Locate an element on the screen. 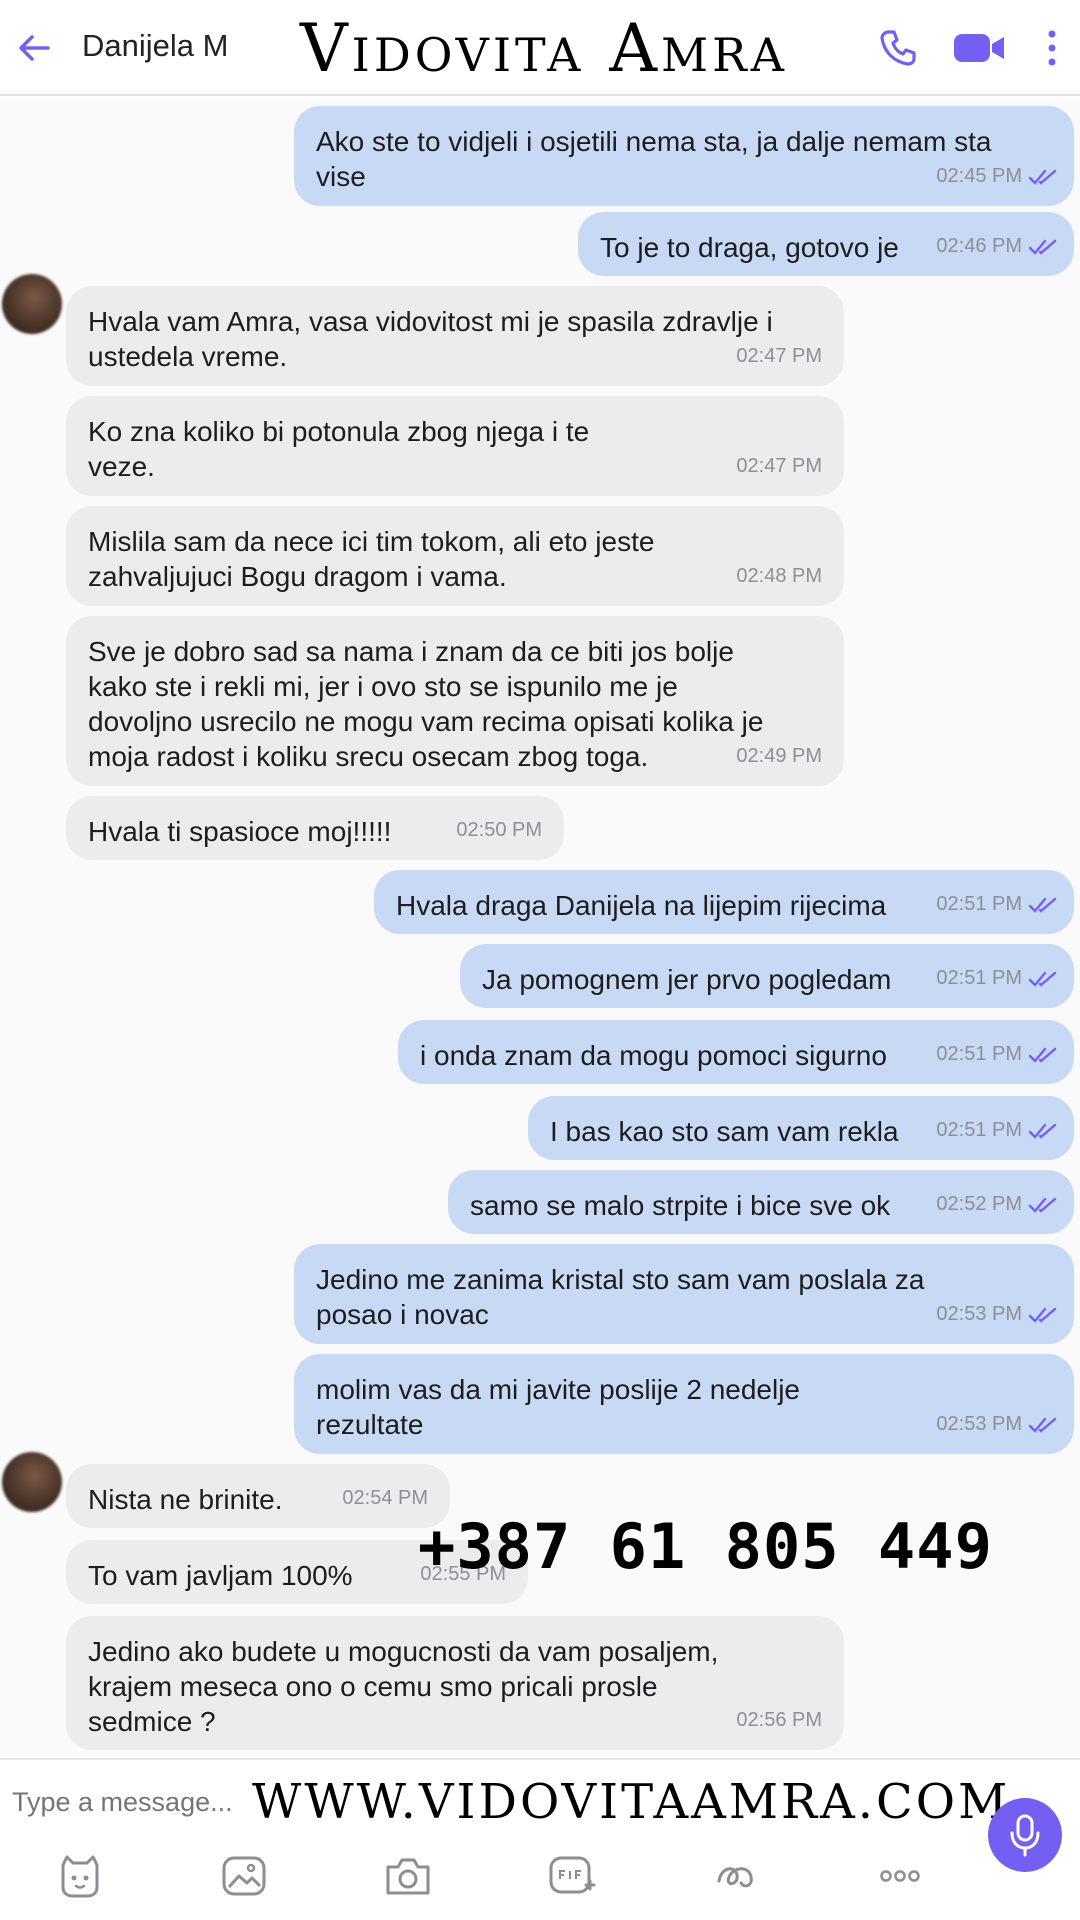 This screenshot has height=1920, width=1080. gallery-button is located at coordinates (244, 1876).